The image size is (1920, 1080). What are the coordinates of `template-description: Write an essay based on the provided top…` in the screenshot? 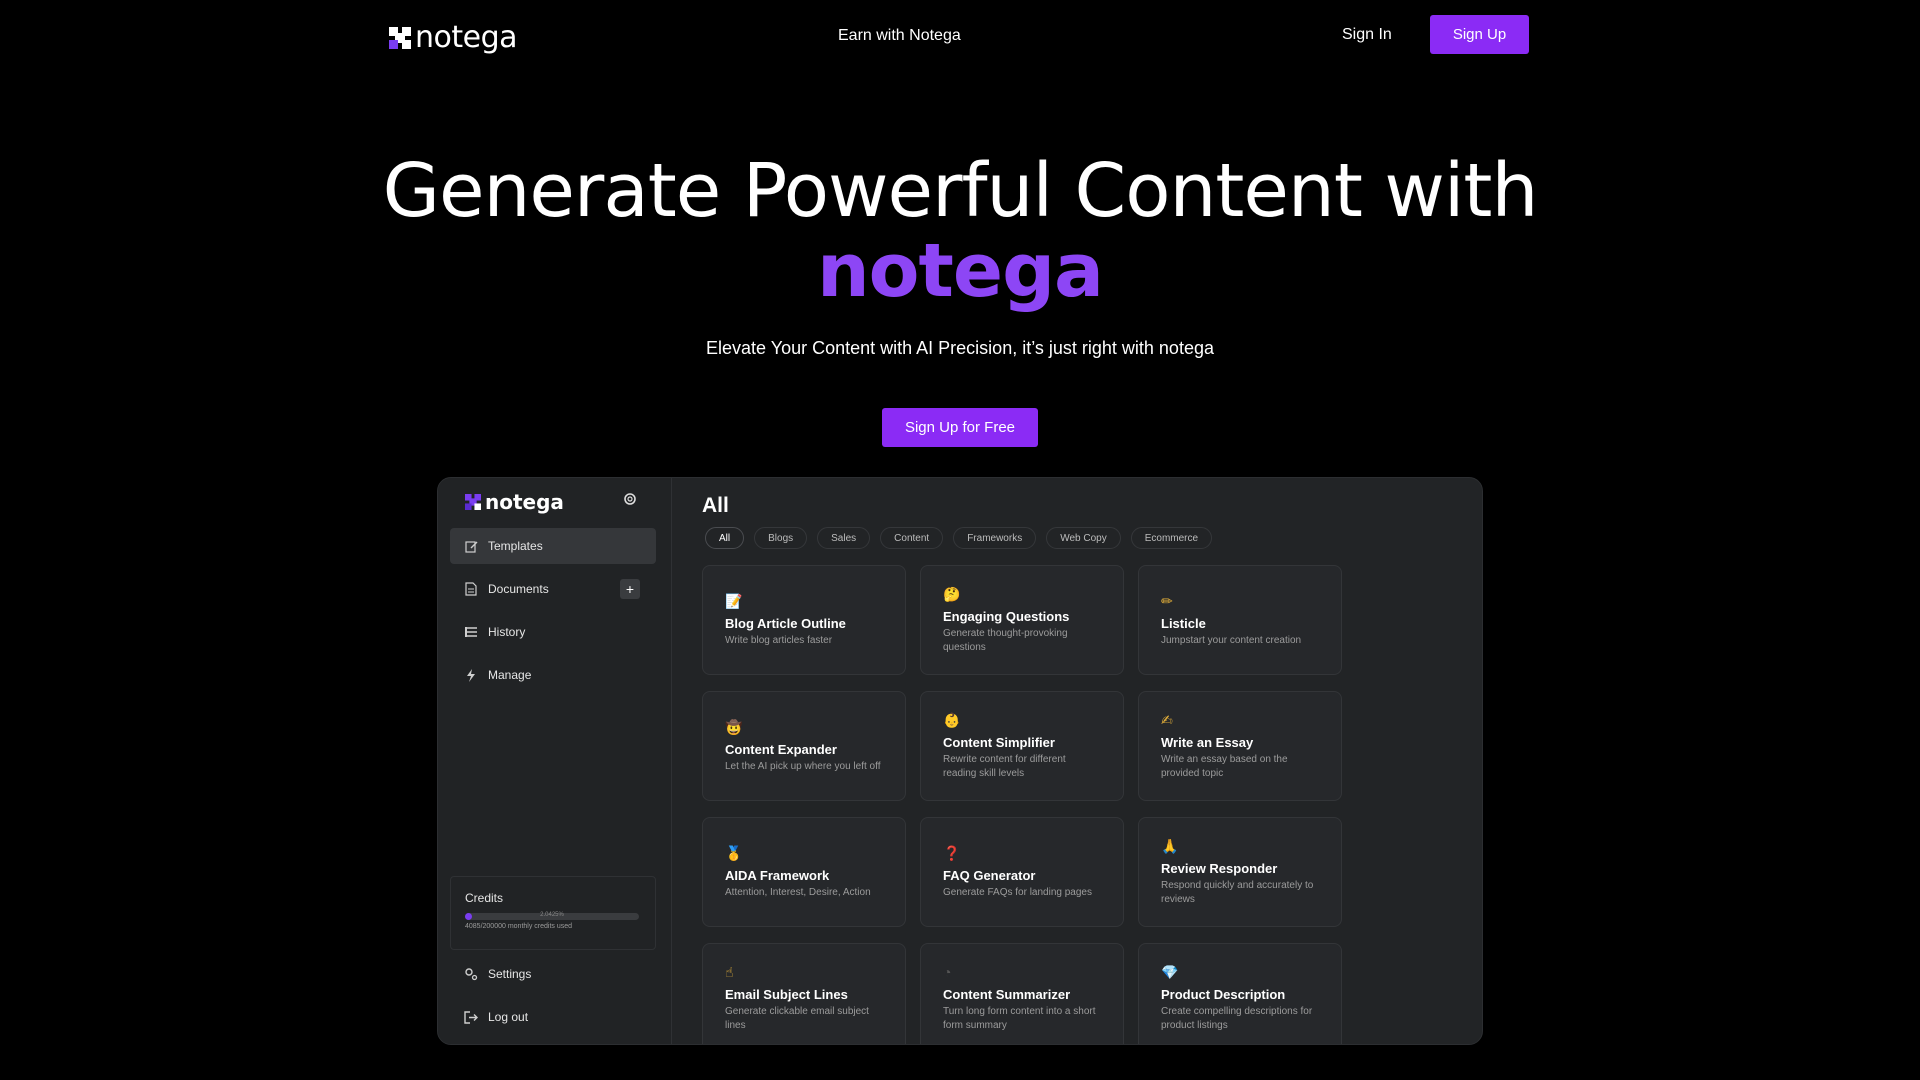 It's located at (1224, 766).